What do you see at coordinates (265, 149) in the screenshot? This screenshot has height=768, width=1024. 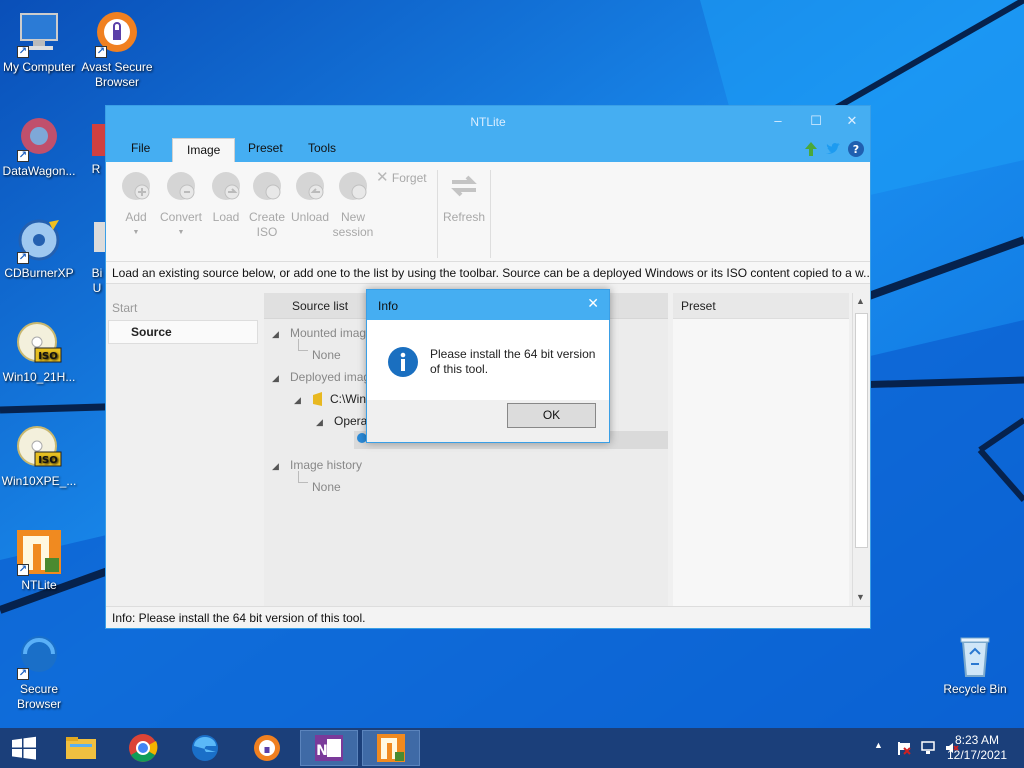 I see `menu-preset: Preset` at bounding box center [265, 149].